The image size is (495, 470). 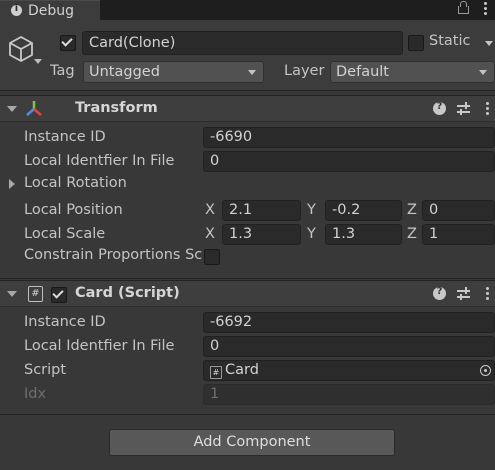 I want to click on local-identifier-field: 0, so click(x=349, y=161).